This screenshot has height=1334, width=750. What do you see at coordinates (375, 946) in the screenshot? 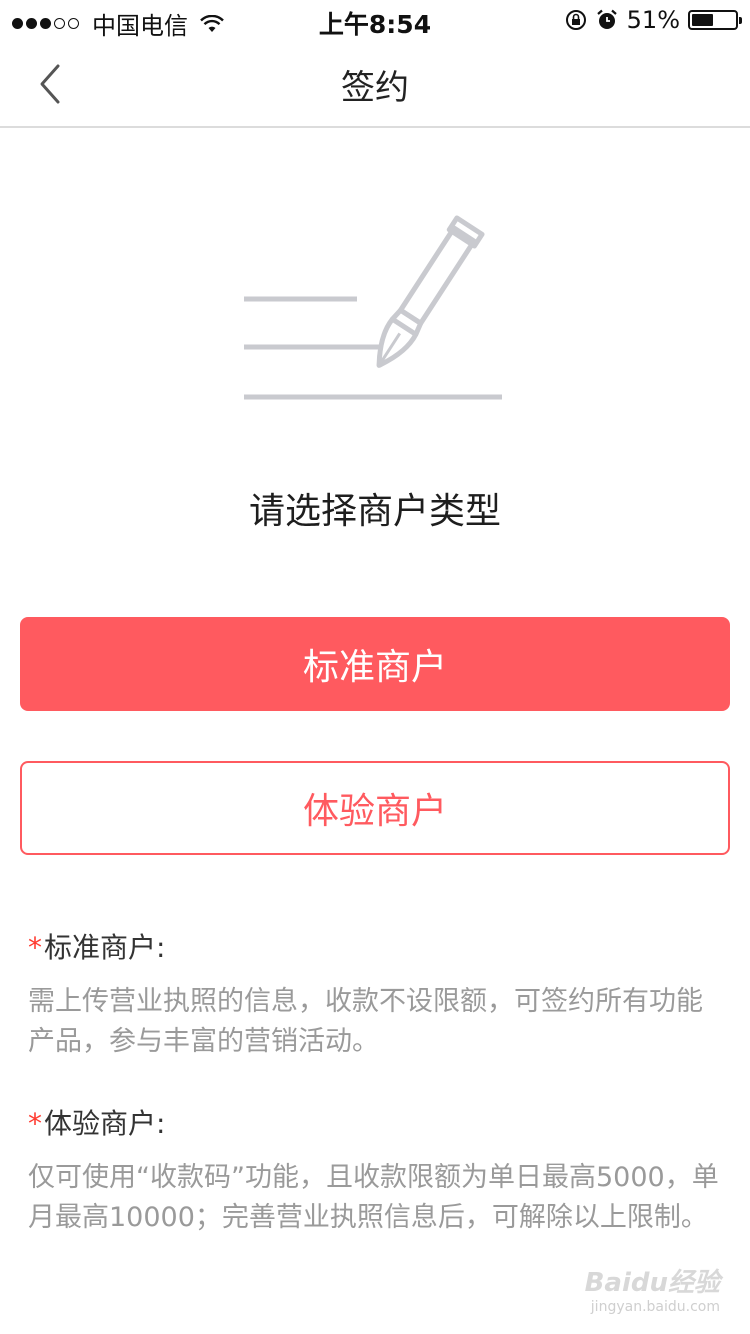
I see `description-title: *标准商户:` at bounding box center [375, 946].